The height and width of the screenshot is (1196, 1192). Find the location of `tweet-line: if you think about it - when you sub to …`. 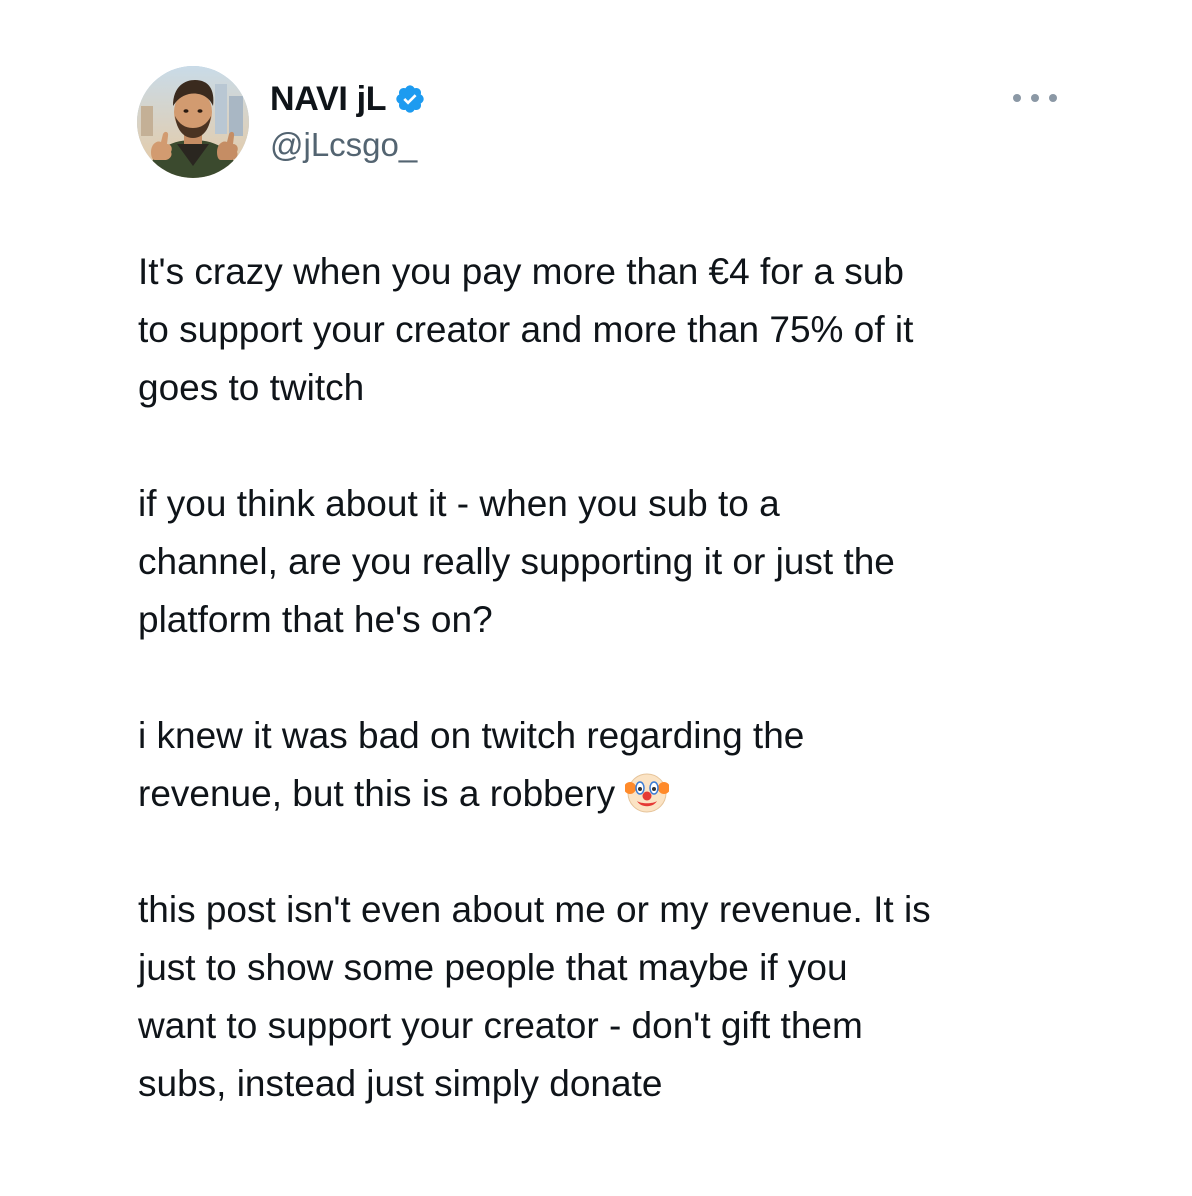

tweet-line: if you think about it - when you sub to … is located at coordinates (459, 503).